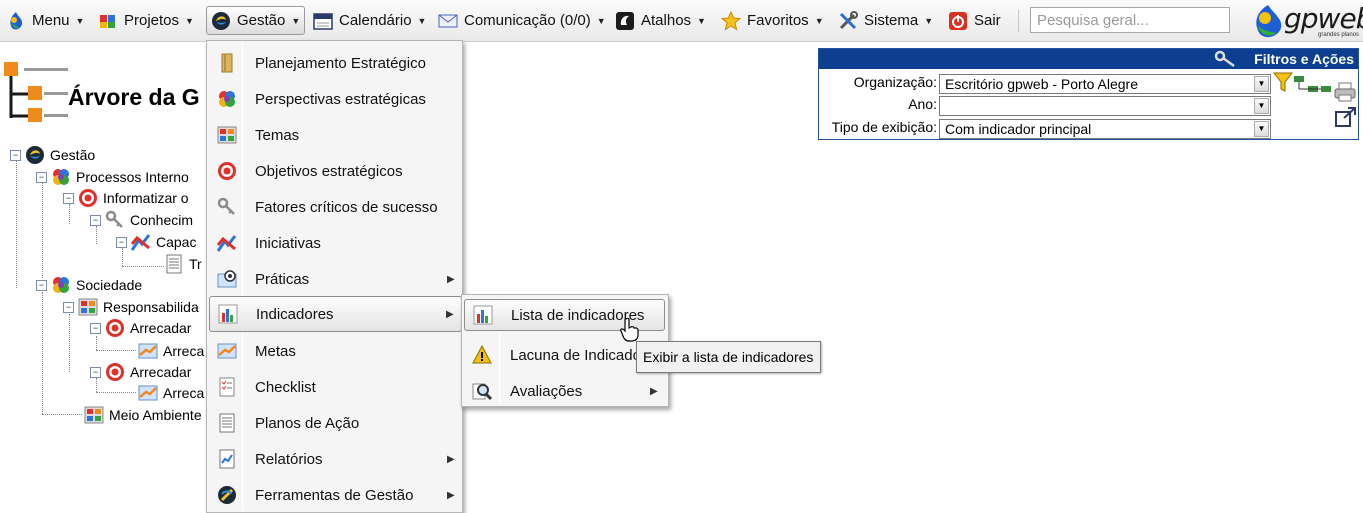 This screenshot has width=1363, height=513. What do you see at coordinates (126, 198) in the screenshot?
I see `tree-node: − Informatizar o` at bounding box center [126, 198].